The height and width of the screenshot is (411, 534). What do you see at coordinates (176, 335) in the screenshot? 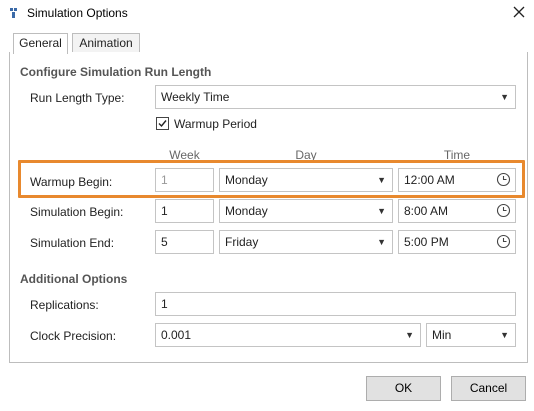
I see `clock-precision-value: 0.001` at bounding box center [176, 335].